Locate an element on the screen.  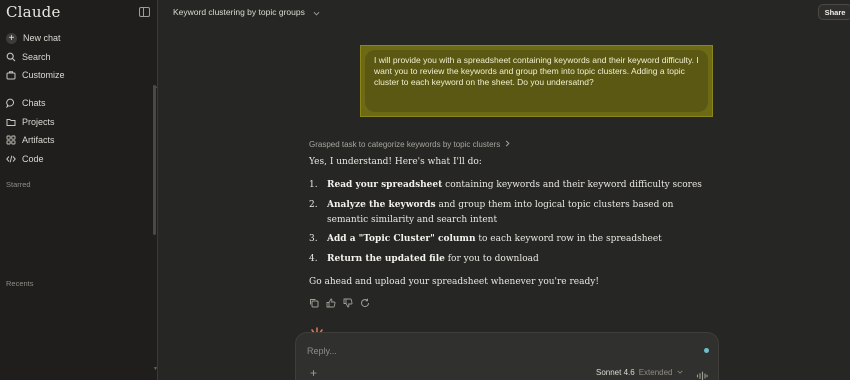
sidebar-item-new-chat: + New chat is located at coordinates (33, 38).